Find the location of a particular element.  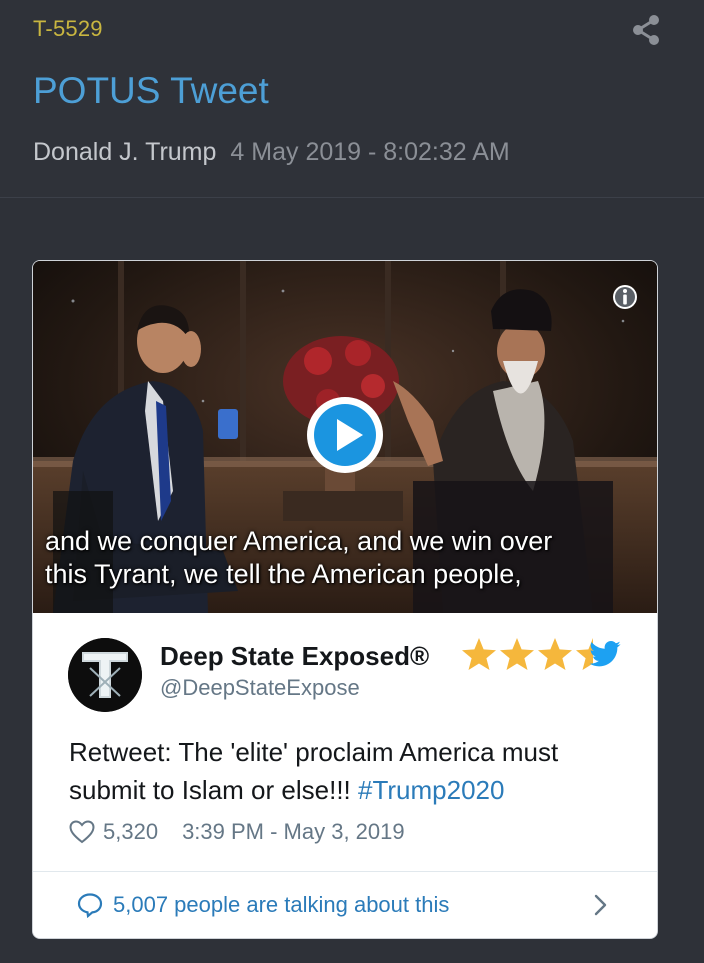

post-meta: Donald J. Trump 4 May 2019 - 8:02:32 AM is located at coordinates (271, 152).